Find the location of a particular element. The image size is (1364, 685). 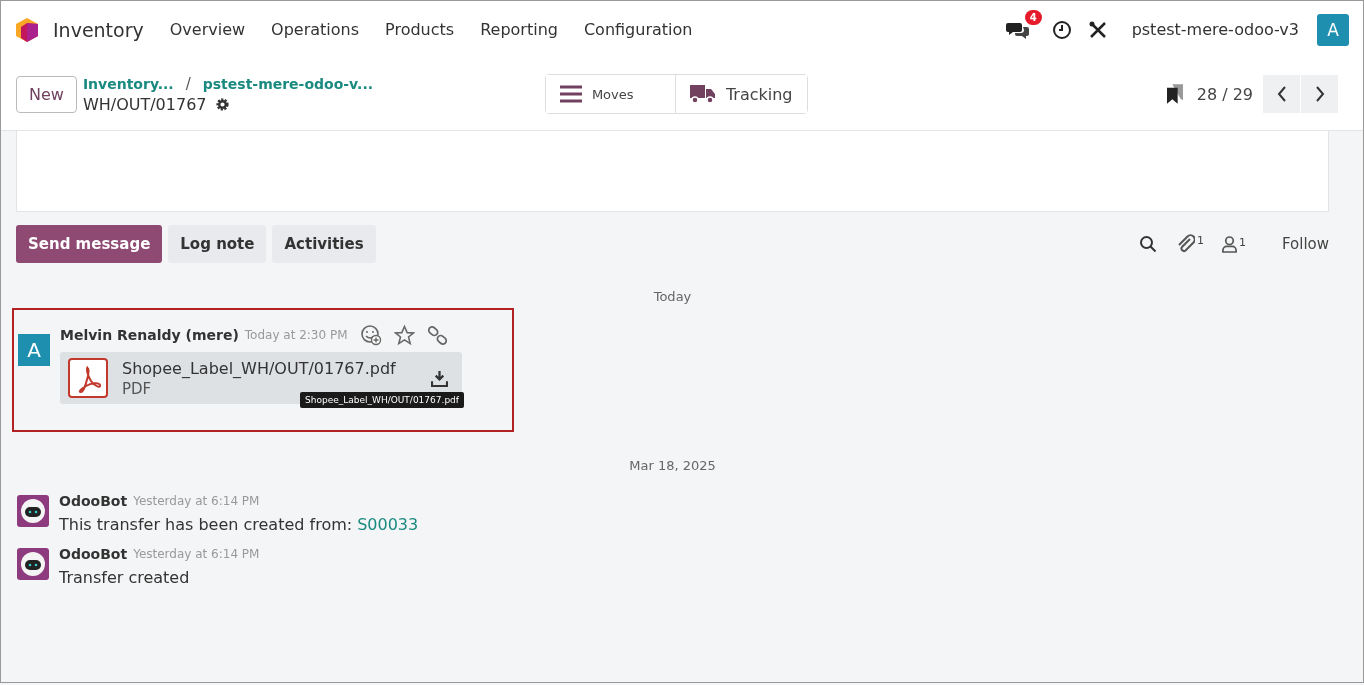

follower-count: 1 is located at coordinates (1242, 242).